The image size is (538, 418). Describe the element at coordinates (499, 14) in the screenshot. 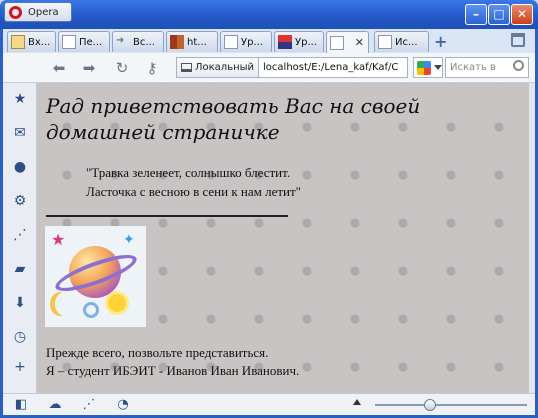

I see `maximize-button: □` at that location.